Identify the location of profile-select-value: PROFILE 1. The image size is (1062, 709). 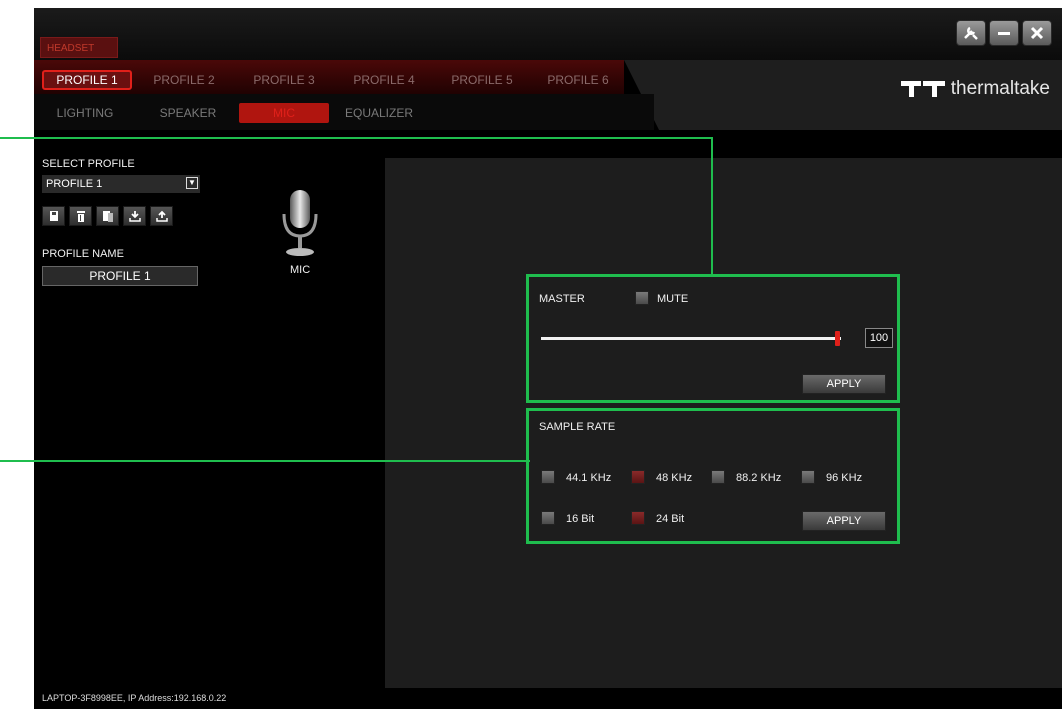
(74, 184).